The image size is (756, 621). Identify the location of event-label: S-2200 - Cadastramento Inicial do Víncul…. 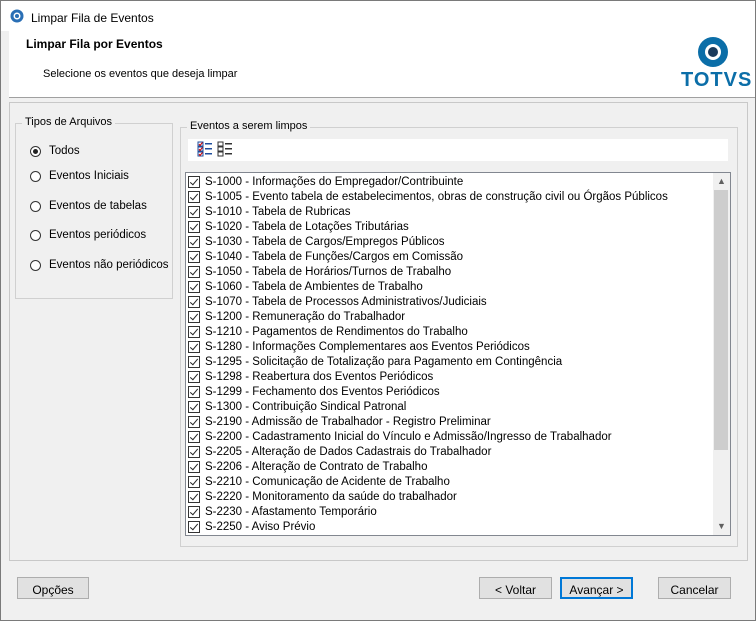
(408, 436).